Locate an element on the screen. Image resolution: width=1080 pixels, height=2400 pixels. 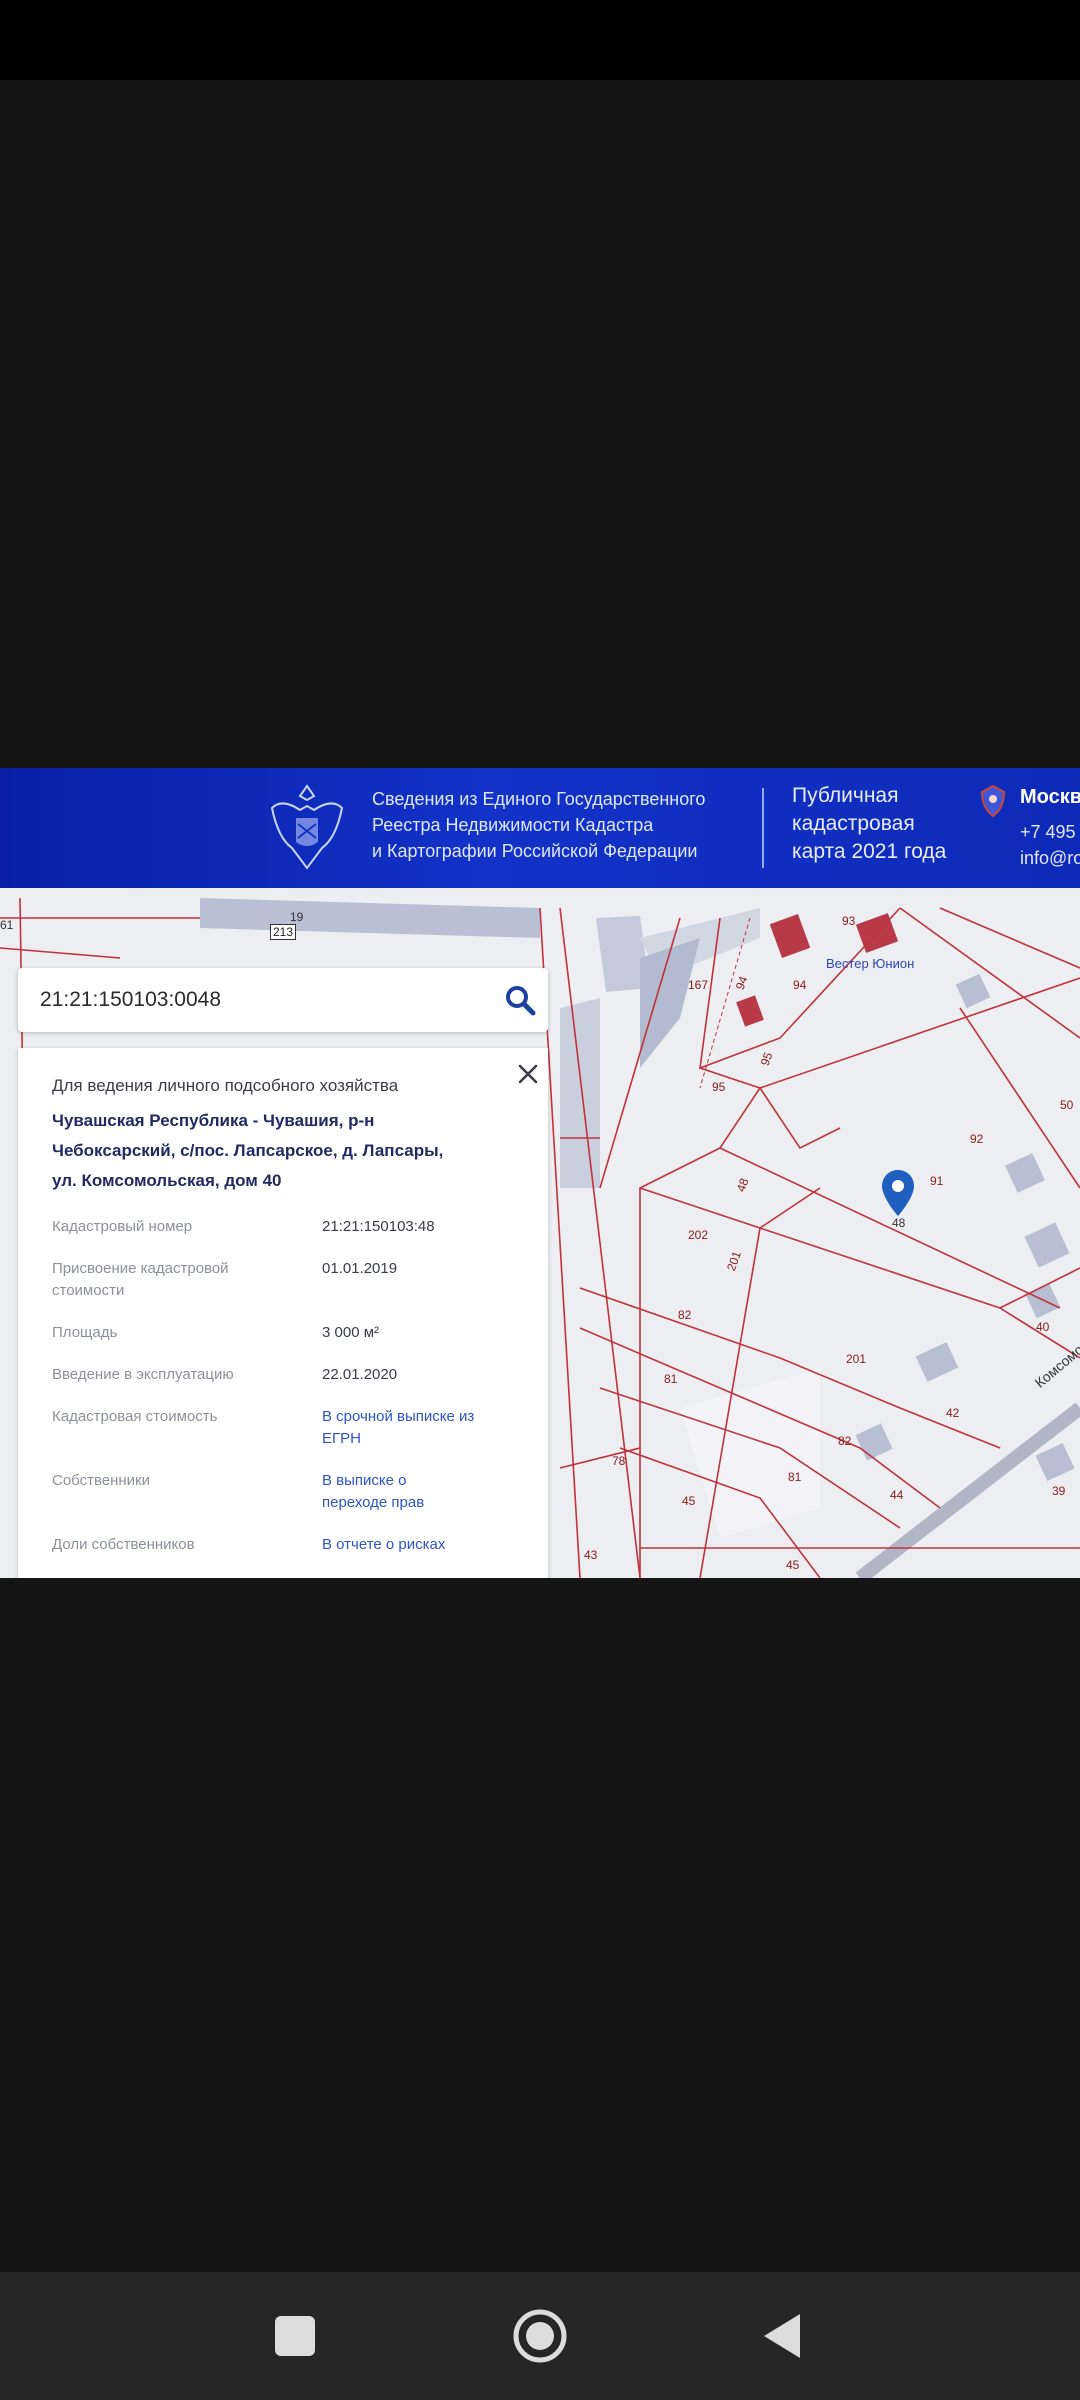
header-email: info@ro is located at coordinates (1050, 858).